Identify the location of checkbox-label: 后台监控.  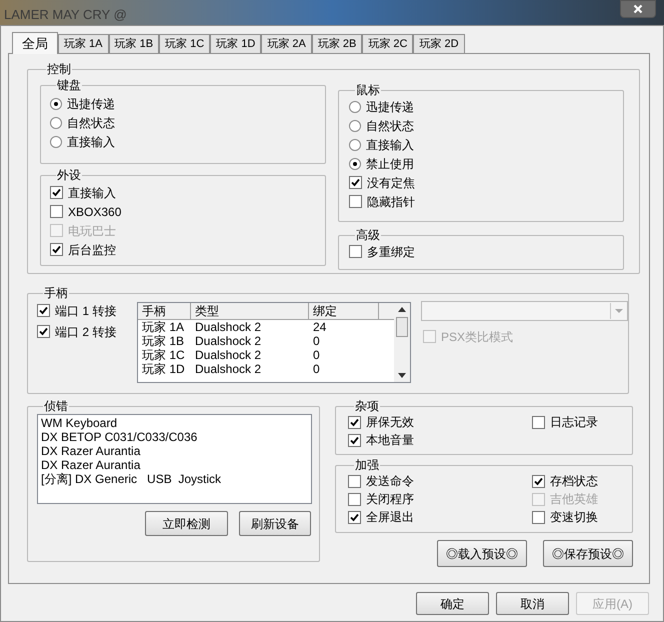
(92, 249).